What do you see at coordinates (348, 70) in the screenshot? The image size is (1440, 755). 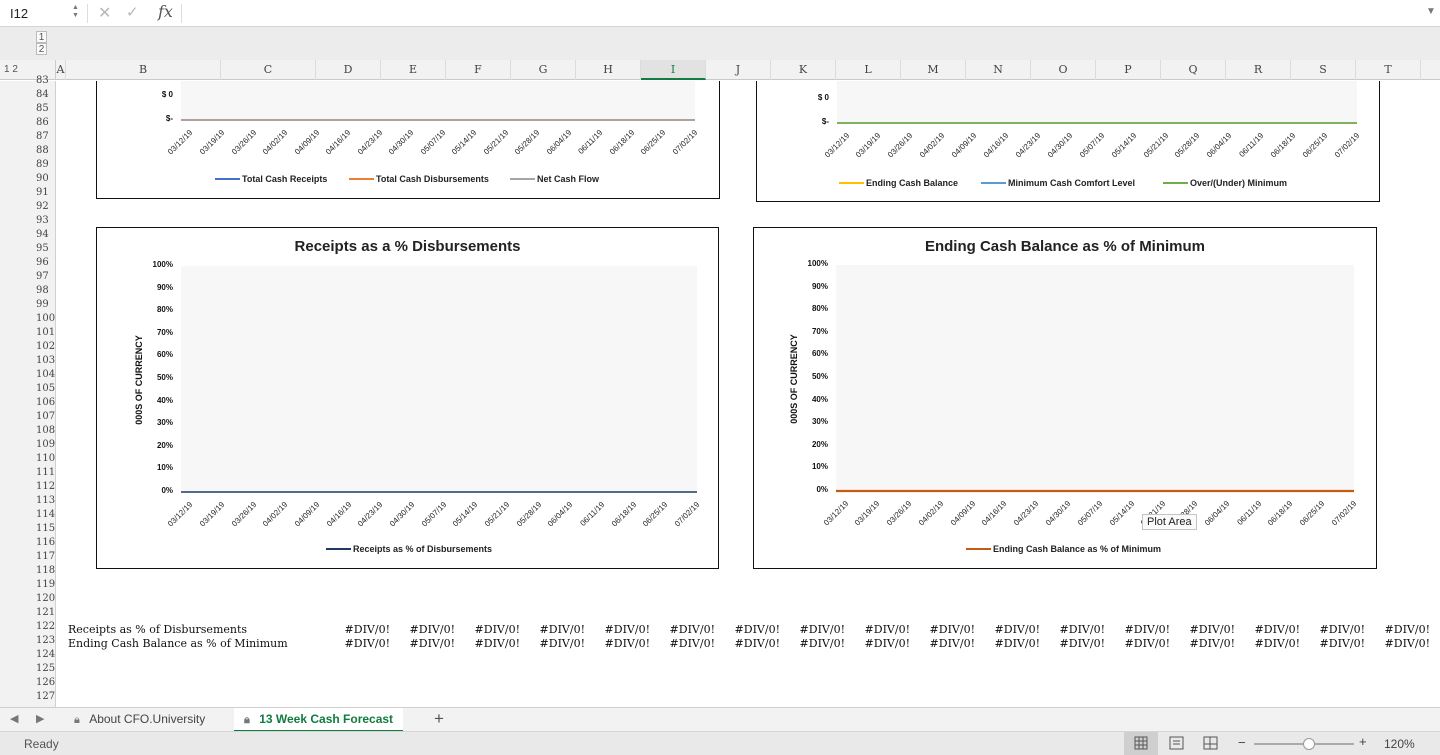 I see `column-header-d: D` at bounding box center [348, 70].